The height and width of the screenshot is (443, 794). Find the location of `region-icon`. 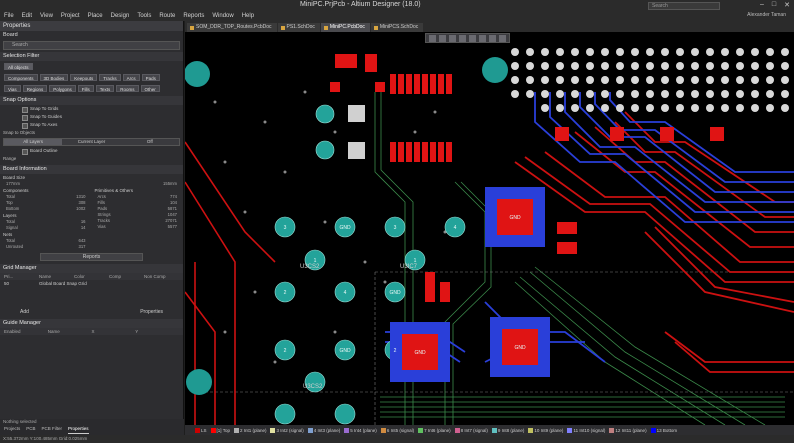

region-icon is located at coordinates (482, 38).